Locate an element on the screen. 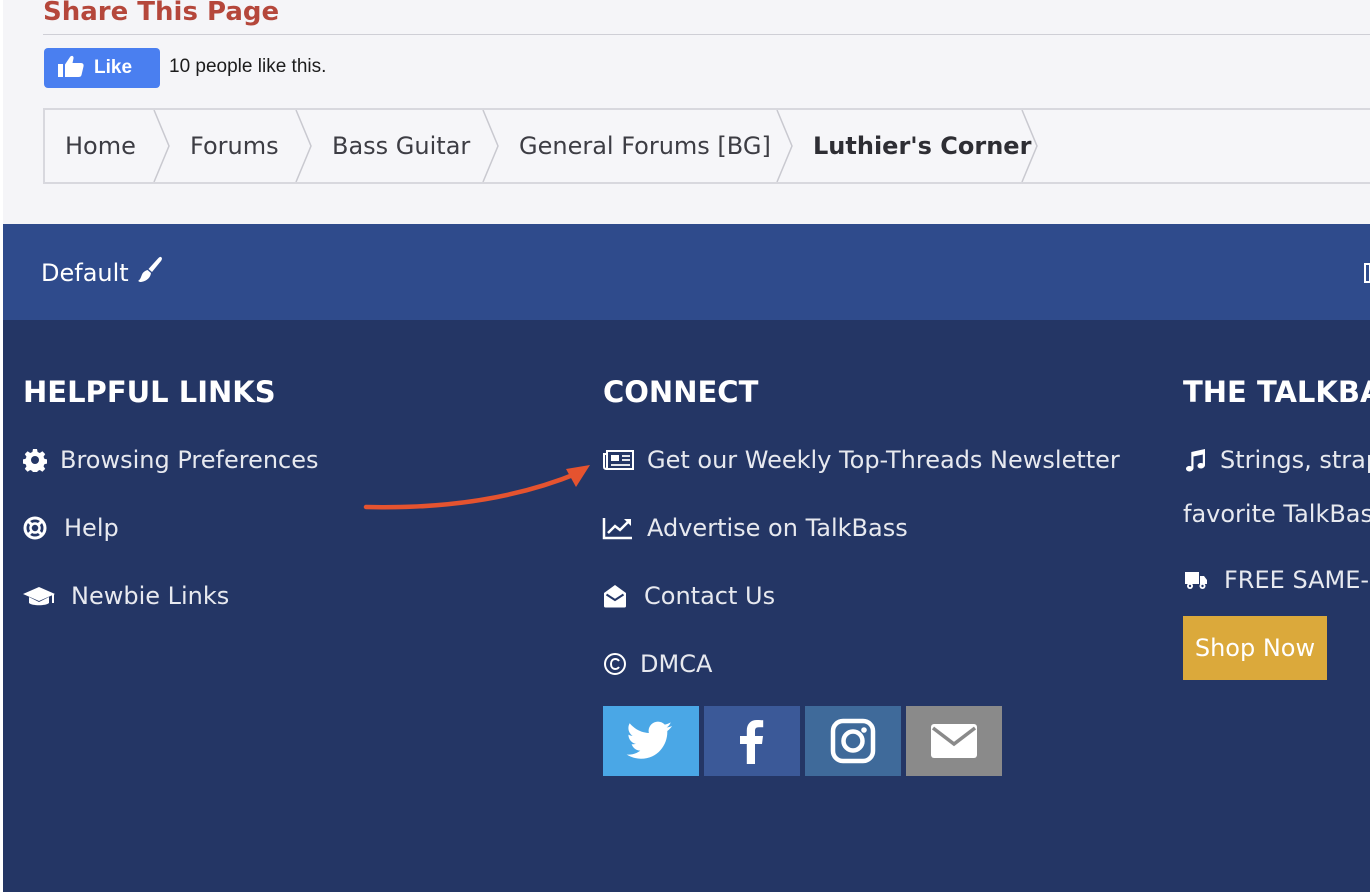 This screenshot has height=892, width=1370. style-chooser-link: Default is located at coordinates (102, 273).